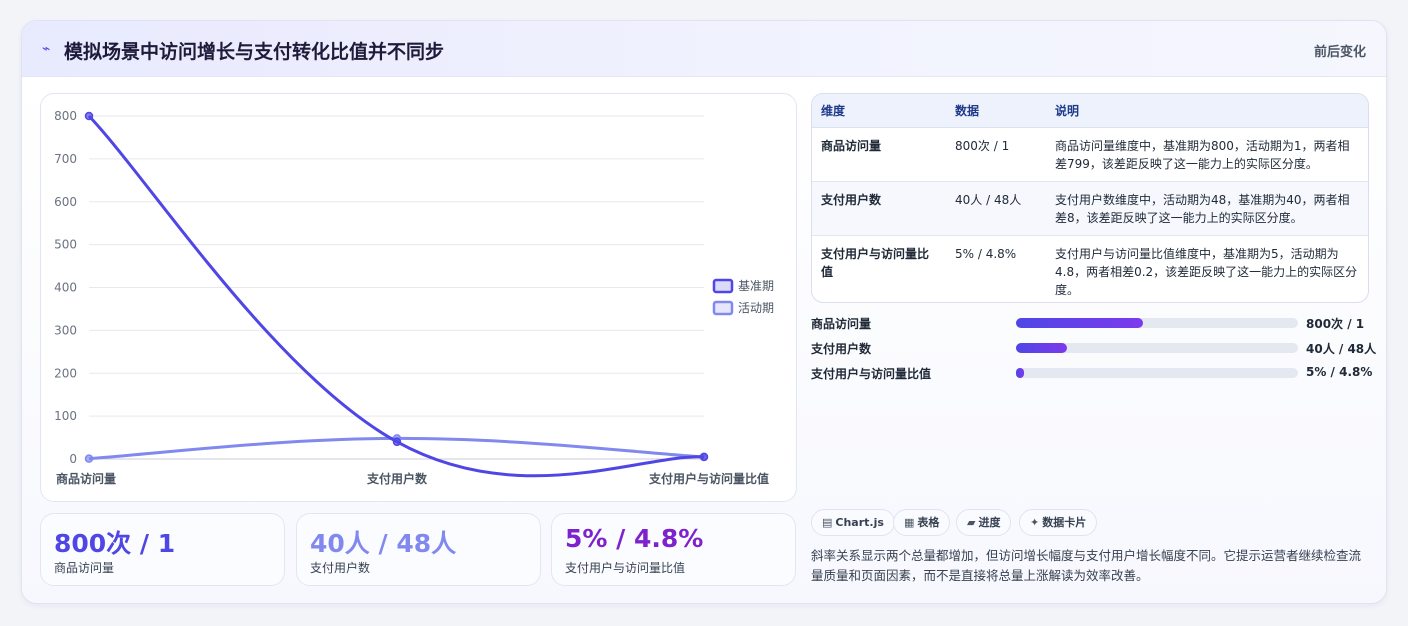  I want to click on kpi-card-visits: 800次 / 1 商品访问量, so click(162, 549).